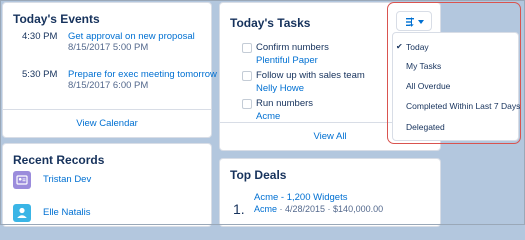 The width and height of the screenshot is (525, 240). I want to click on deal-title-link: Acme - 1,200 Widgets, so click(300, 197).